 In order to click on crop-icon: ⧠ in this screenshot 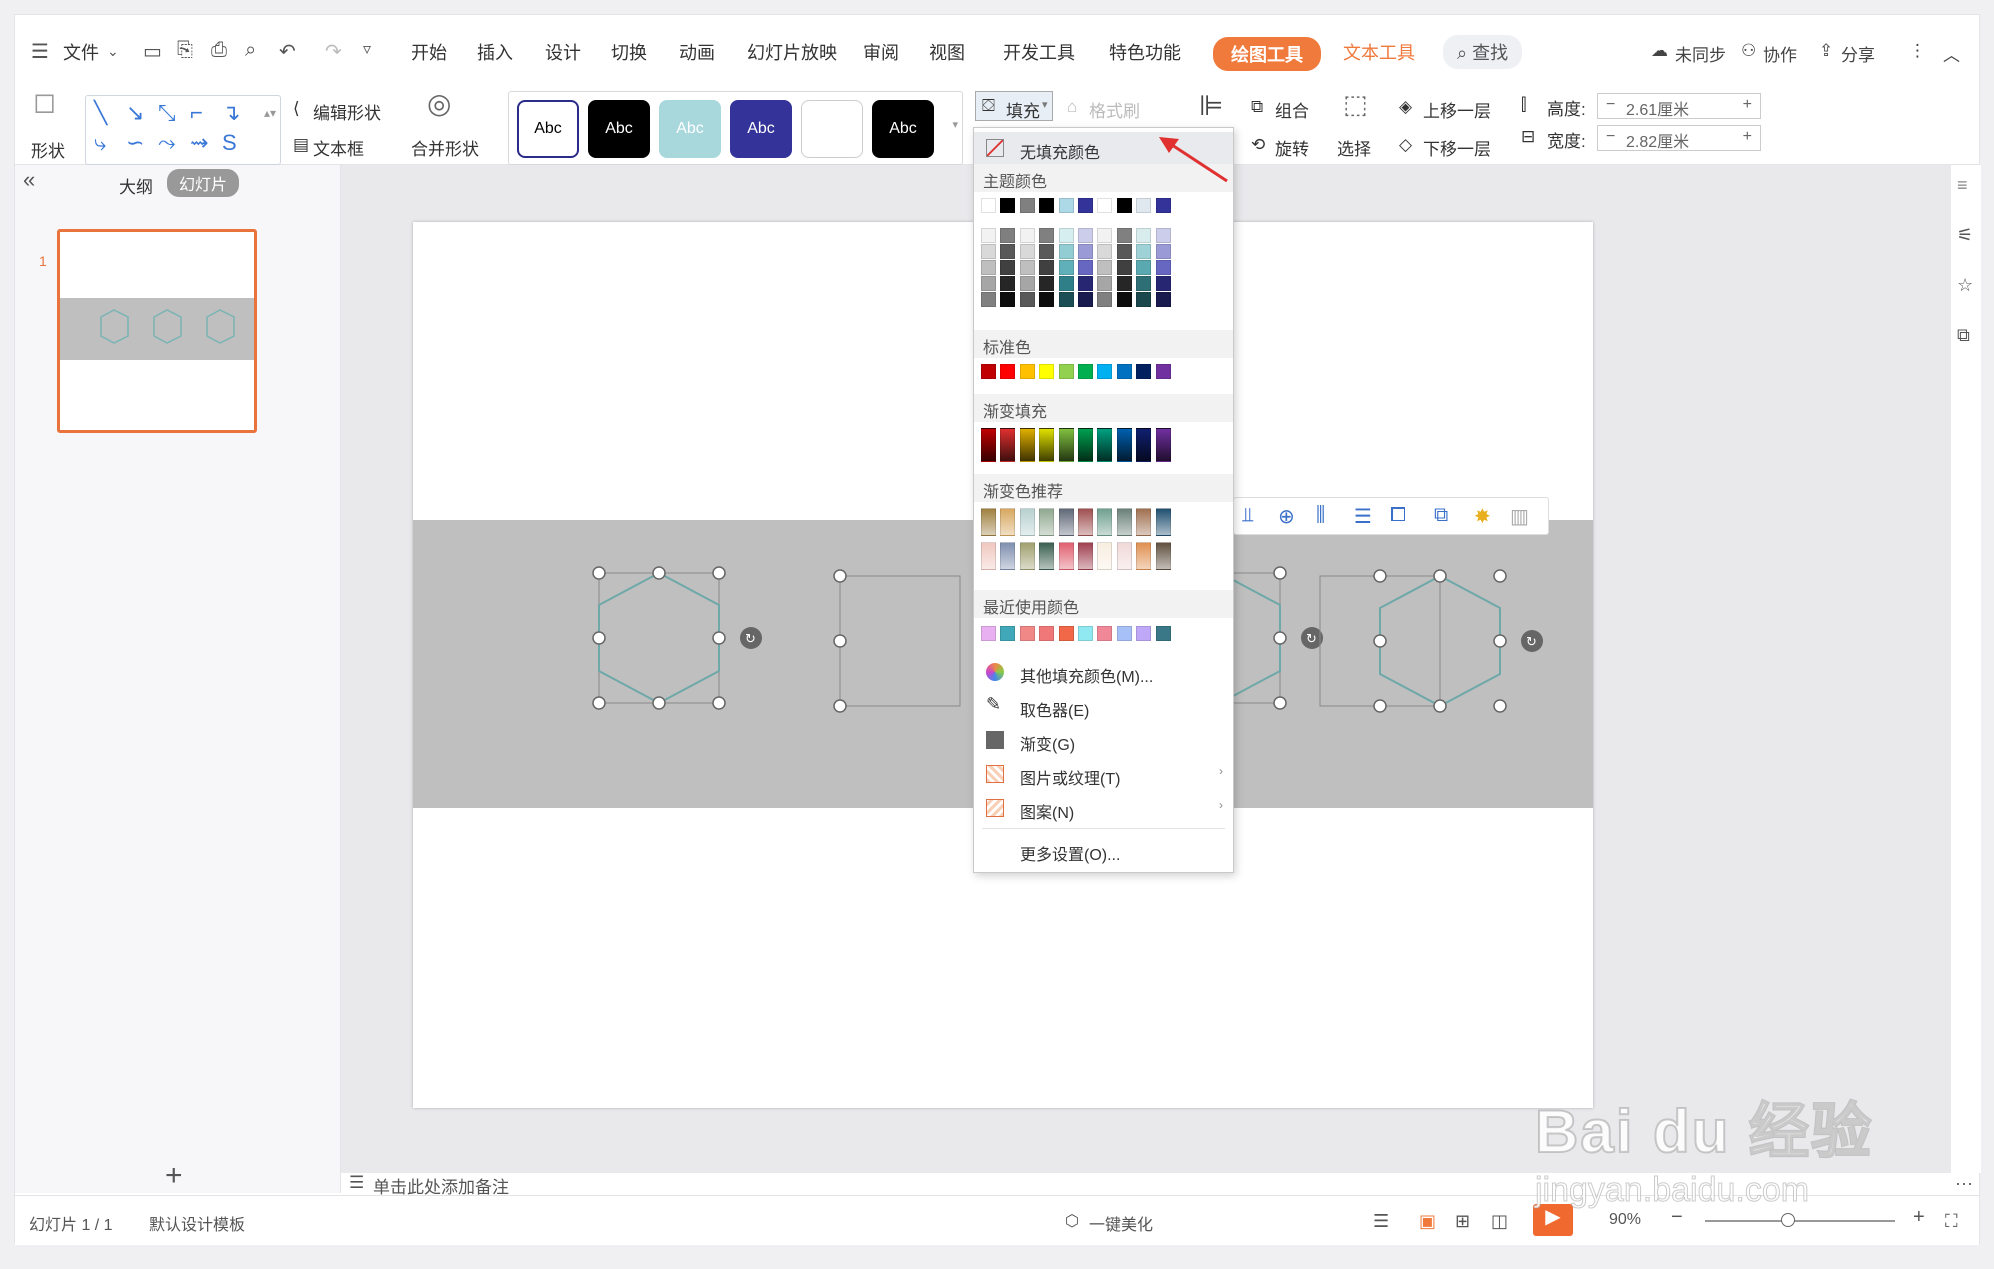, I will do `click(1398, 515)`.